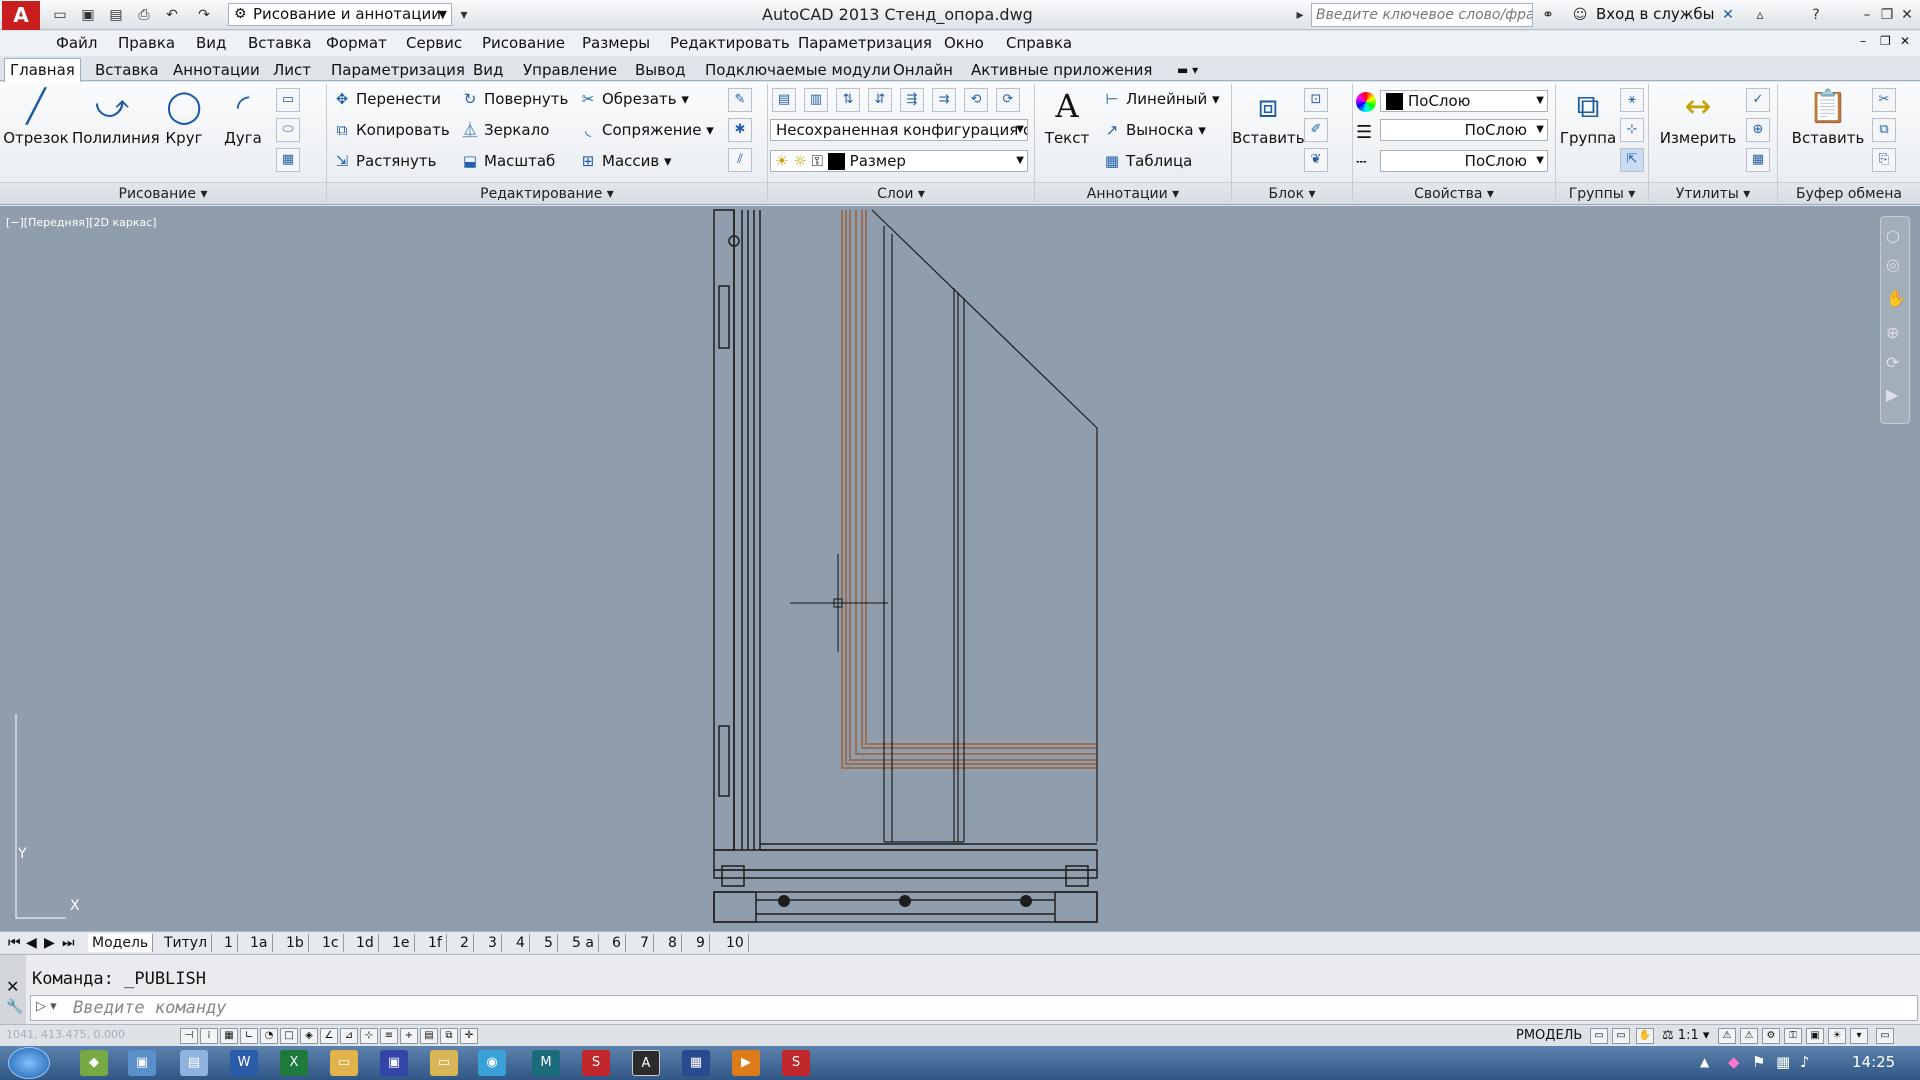 This screenshot has width=1920, height=1080. I want to click on menu-insert: Вставка, so click(280, 43).